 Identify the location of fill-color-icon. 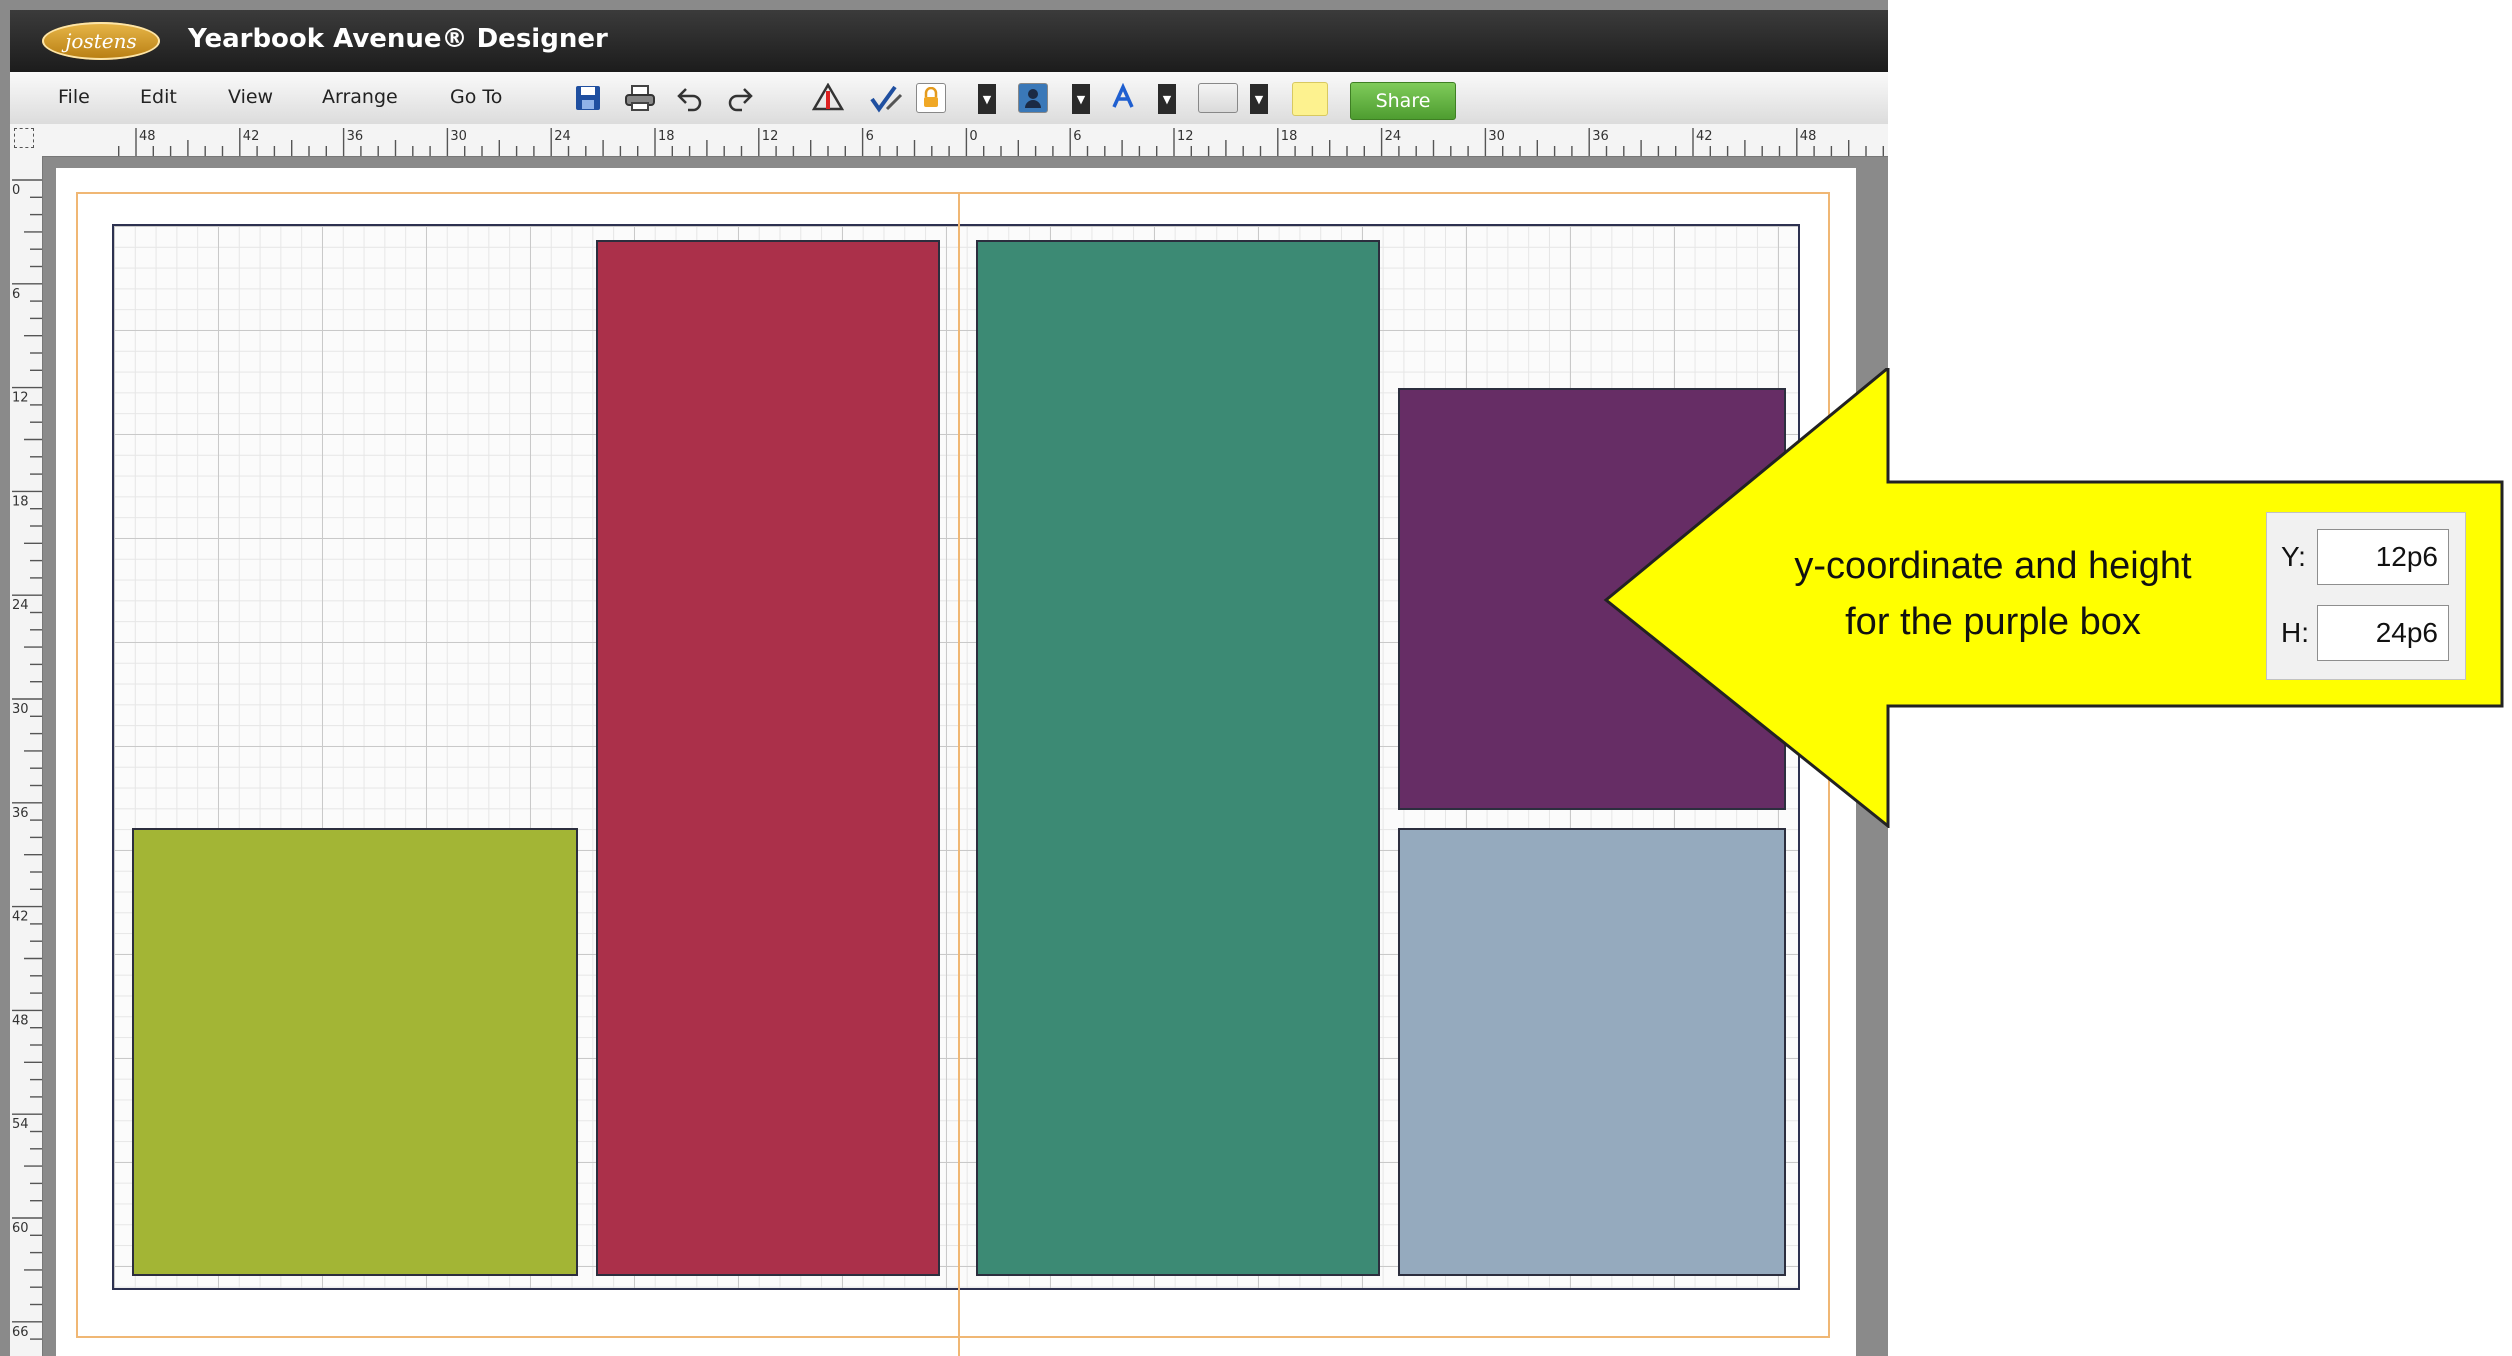
(1218, 98).